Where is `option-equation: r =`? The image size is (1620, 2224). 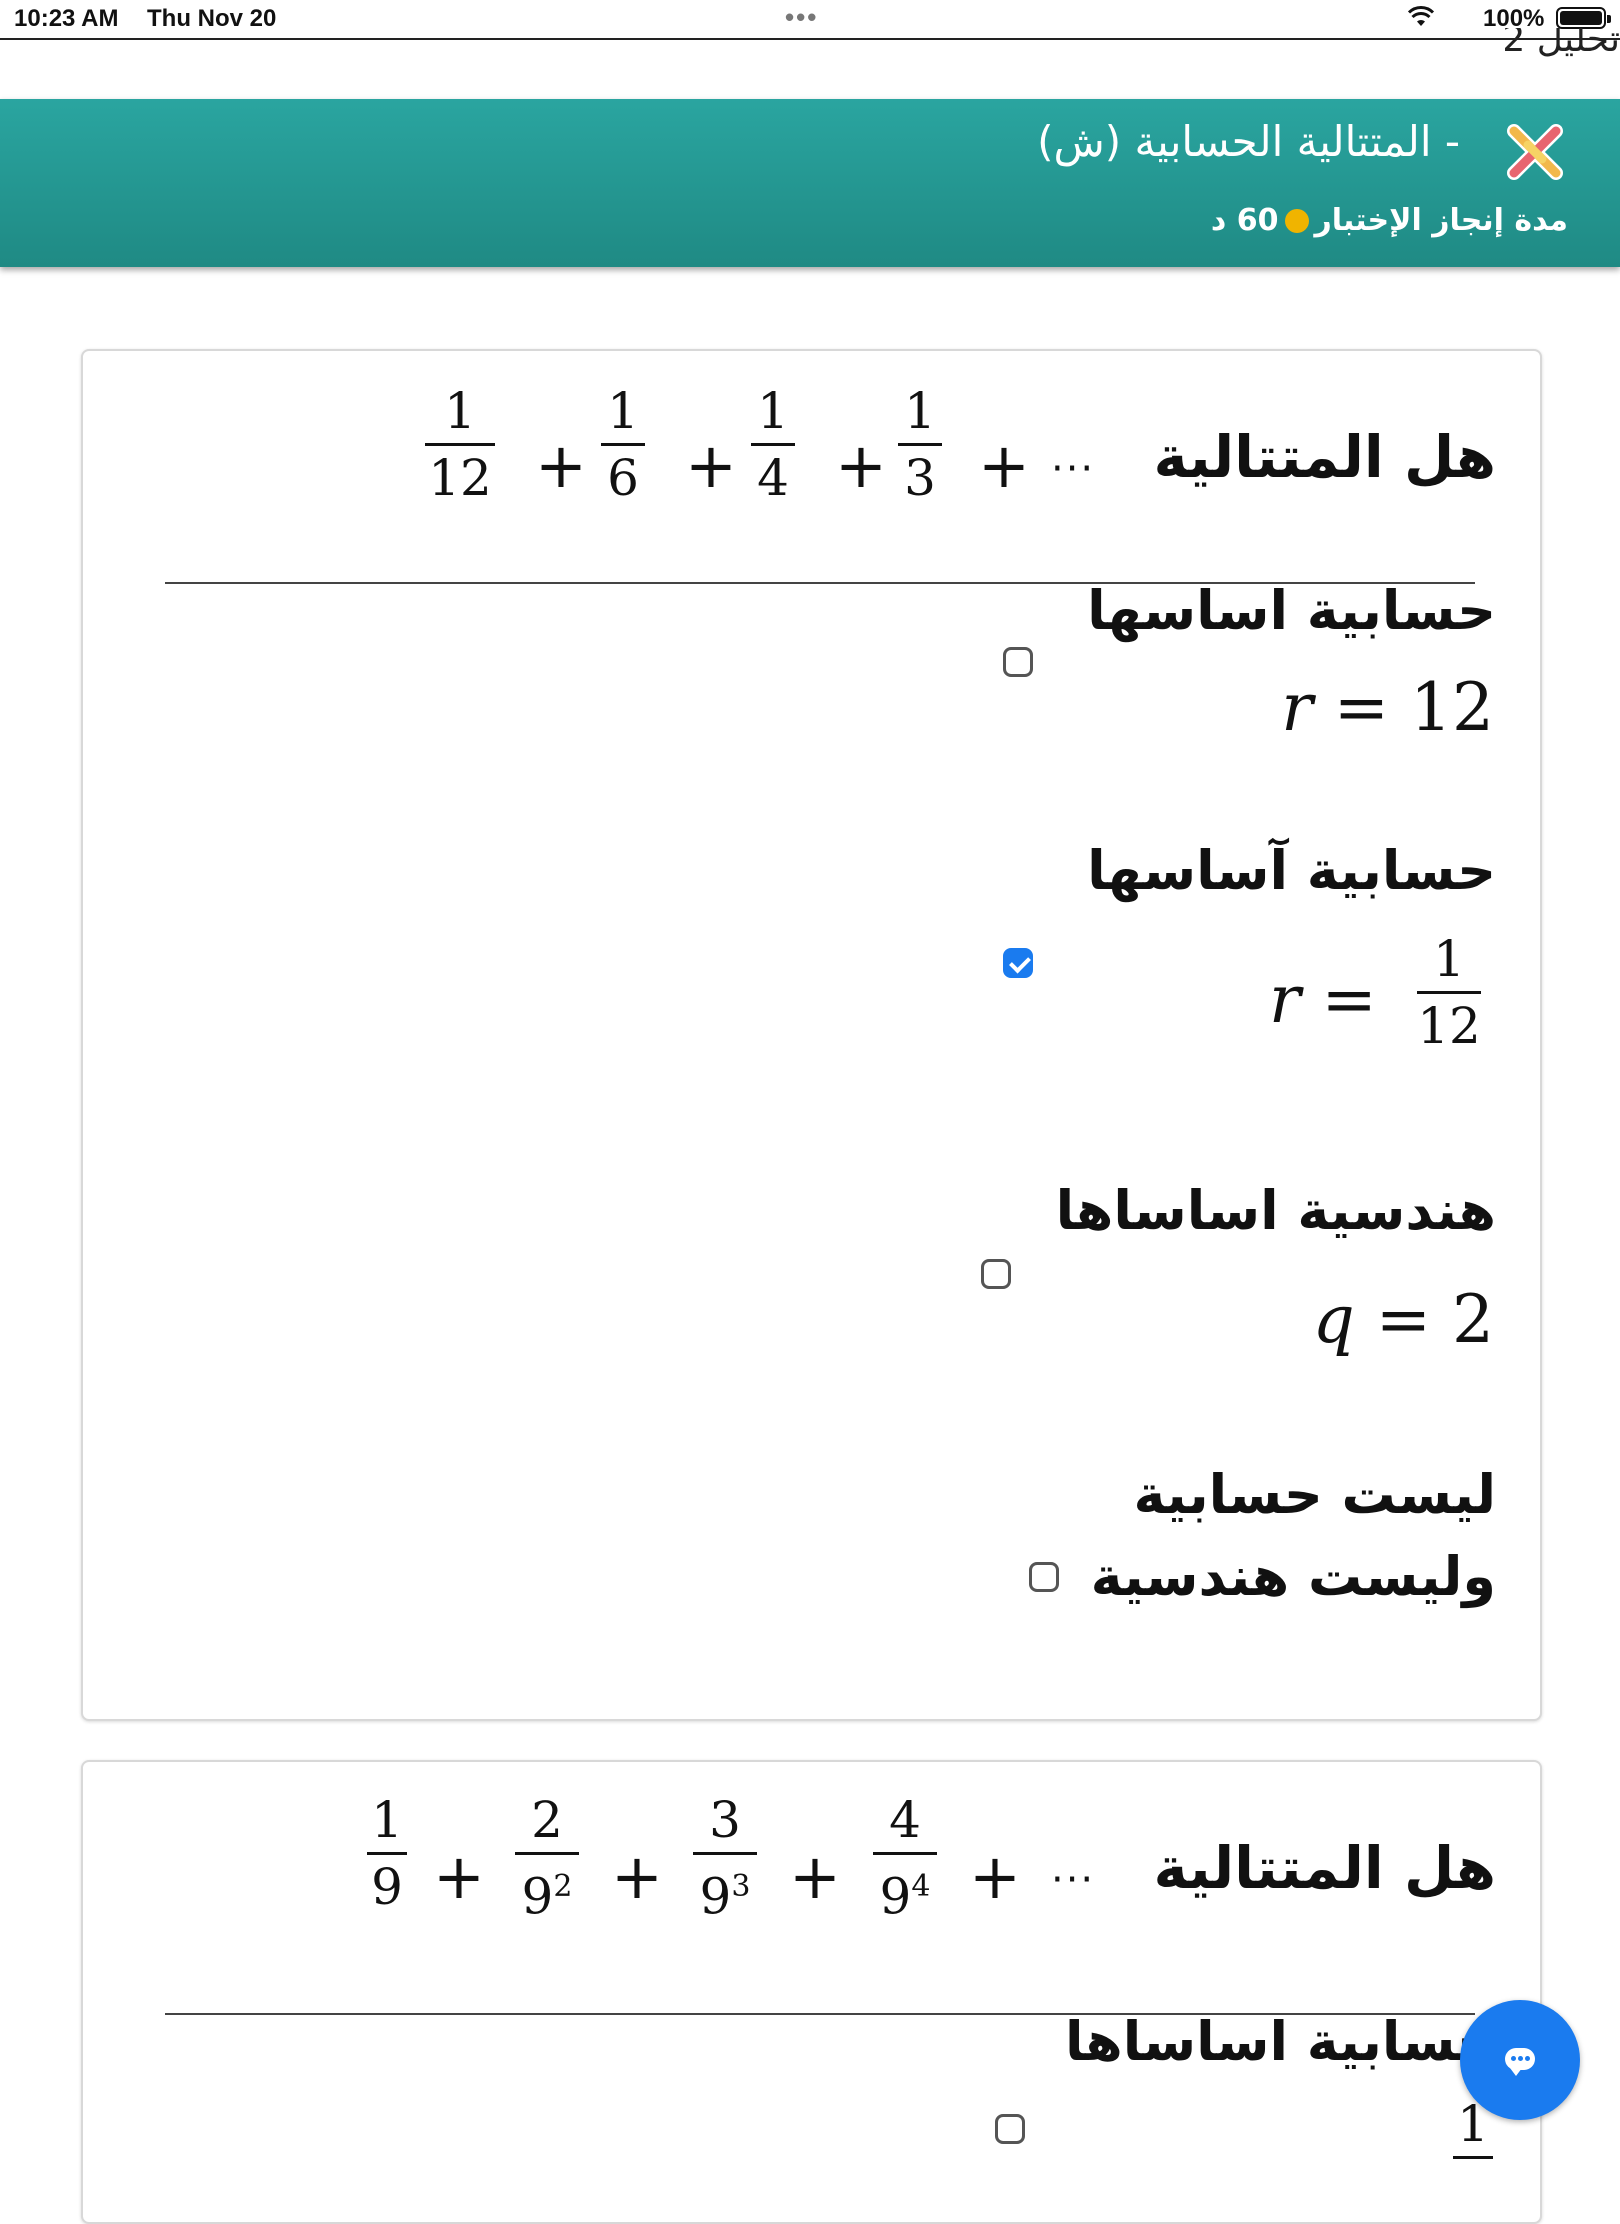 option-equation: r = is located at coordinates (1323, 999).